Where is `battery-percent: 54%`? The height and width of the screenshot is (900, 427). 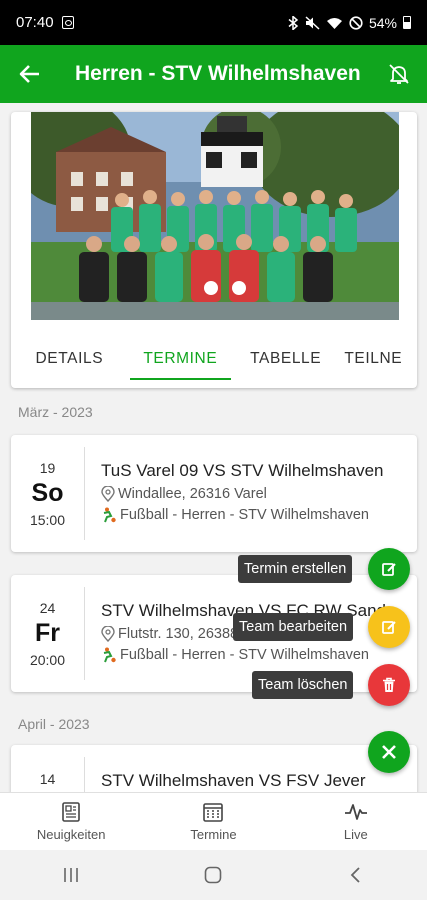
battery-percent: 54% is located at coordinates (382, 22).